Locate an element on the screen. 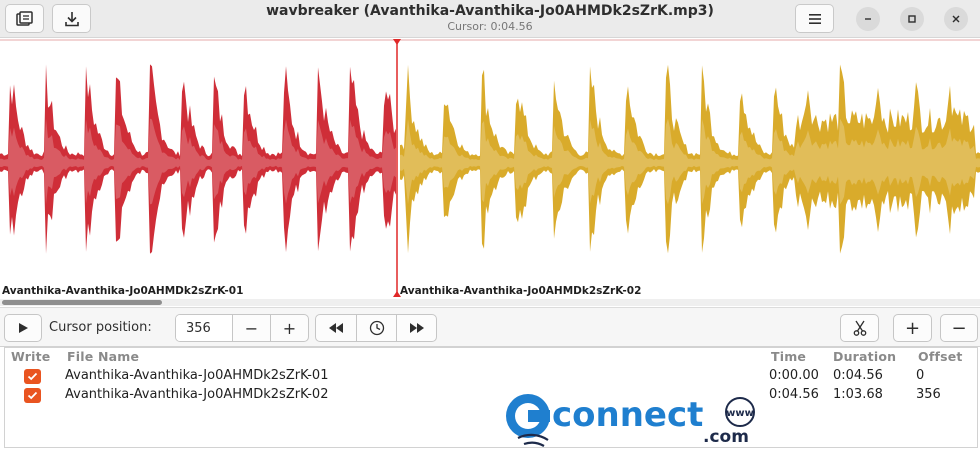 The width and height of the screenshot is (980, 450). jump-previous-button is located at coordinates (336, 328).